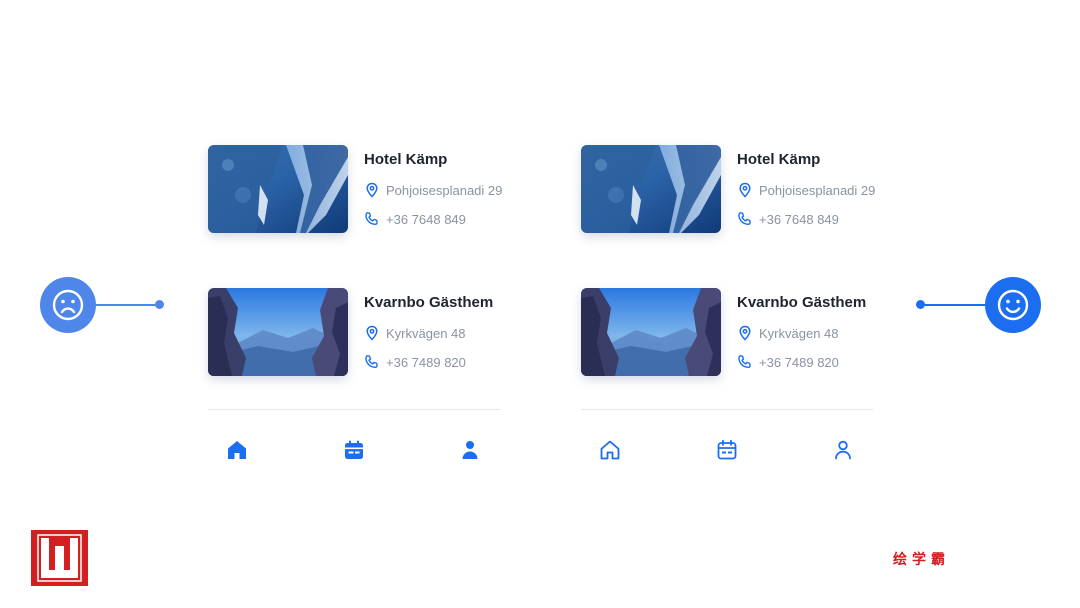 The image size is (1080, 608). Describe the element at coordinates (921, 560) in the screenshot. I see `watermark-text: 绘学霸` at that location.